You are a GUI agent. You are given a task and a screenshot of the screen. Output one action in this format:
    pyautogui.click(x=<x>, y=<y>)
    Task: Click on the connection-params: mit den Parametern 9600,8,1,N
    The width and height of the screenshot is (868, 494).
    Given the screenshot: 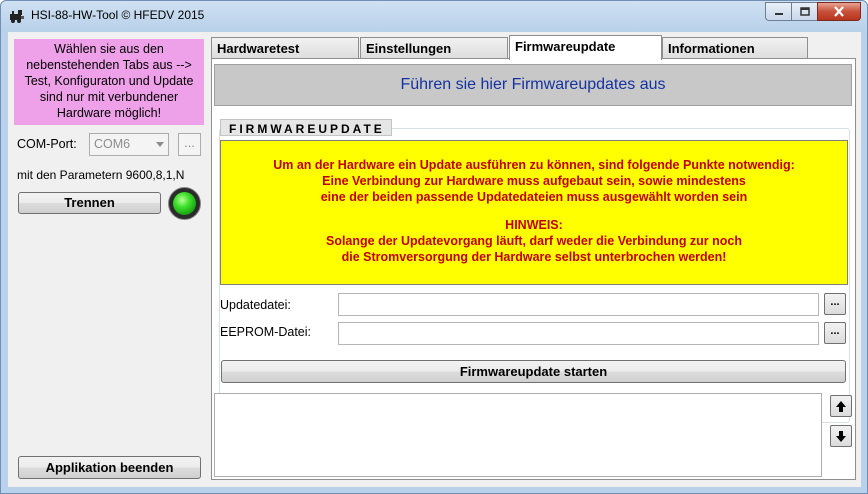 What is the action you would take?
    pyautogui.click(x=101, y=175)
    